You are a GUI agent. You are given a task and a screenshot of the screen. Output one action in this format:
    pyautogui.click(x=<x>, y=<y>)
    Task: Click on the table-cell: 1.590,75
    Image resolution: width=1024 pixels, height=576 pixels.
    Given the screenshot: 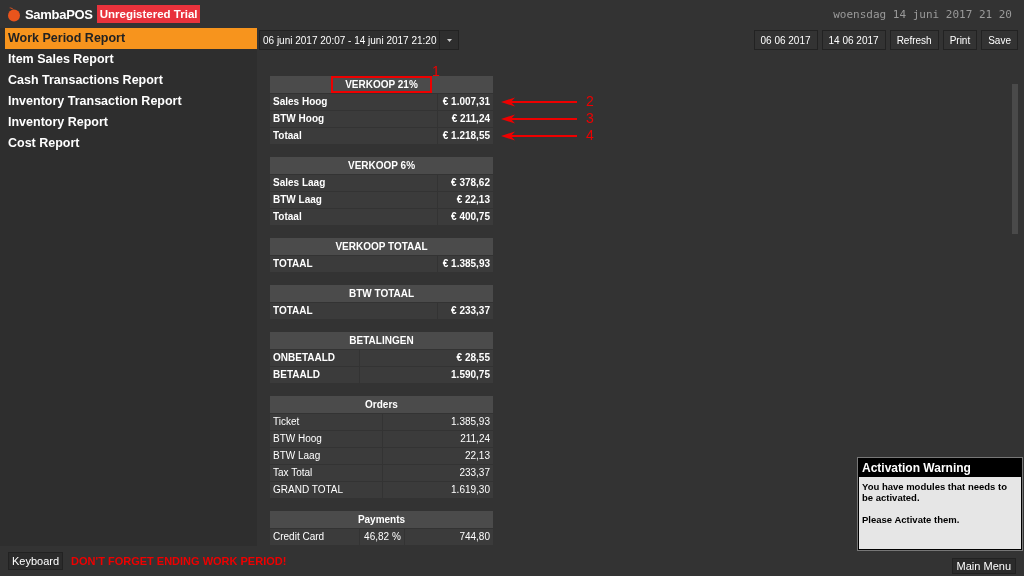 What is the action you would take?
    pyautogui.click(x=426, y=375)
    